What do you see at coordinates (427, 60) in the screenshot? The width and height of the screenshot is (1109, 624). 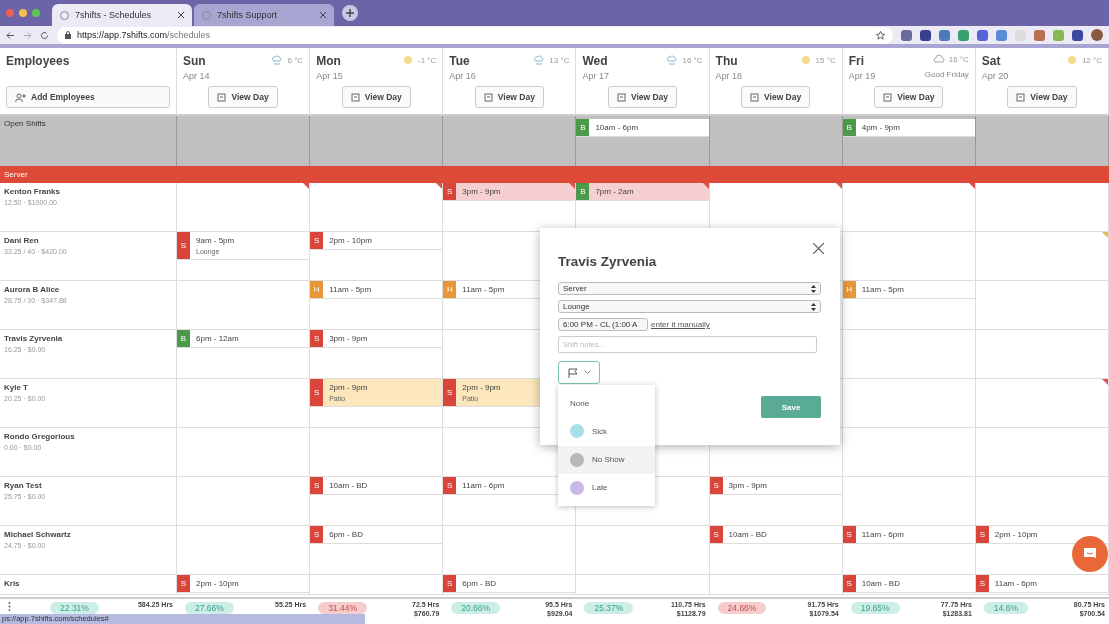 I see `temperature: -1 °C` at bounding box center [427, 60].